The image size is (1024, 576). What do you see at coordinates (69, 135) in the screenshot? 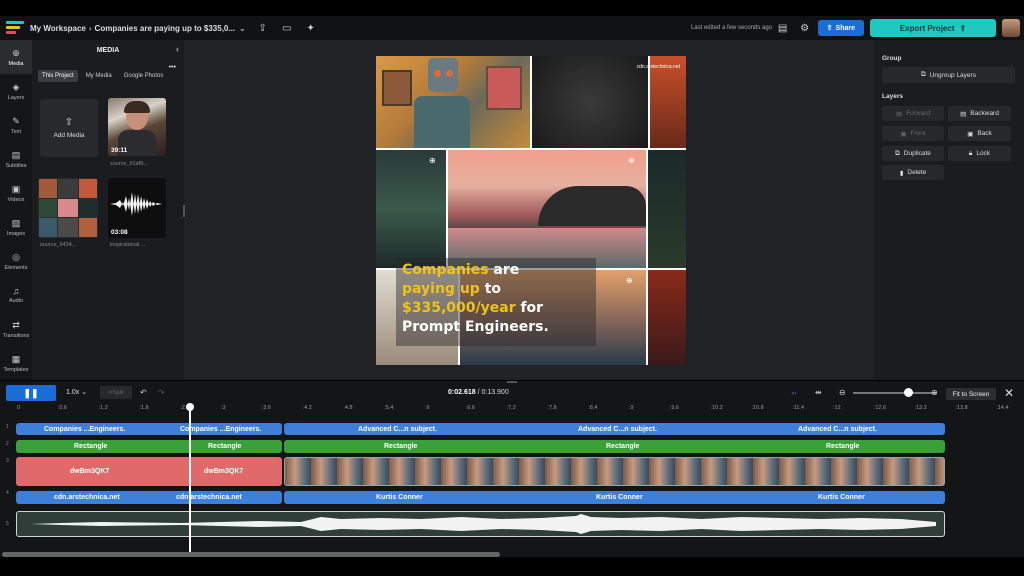
I see `add-media-label: Add Media` at bounding box center [69, 135].